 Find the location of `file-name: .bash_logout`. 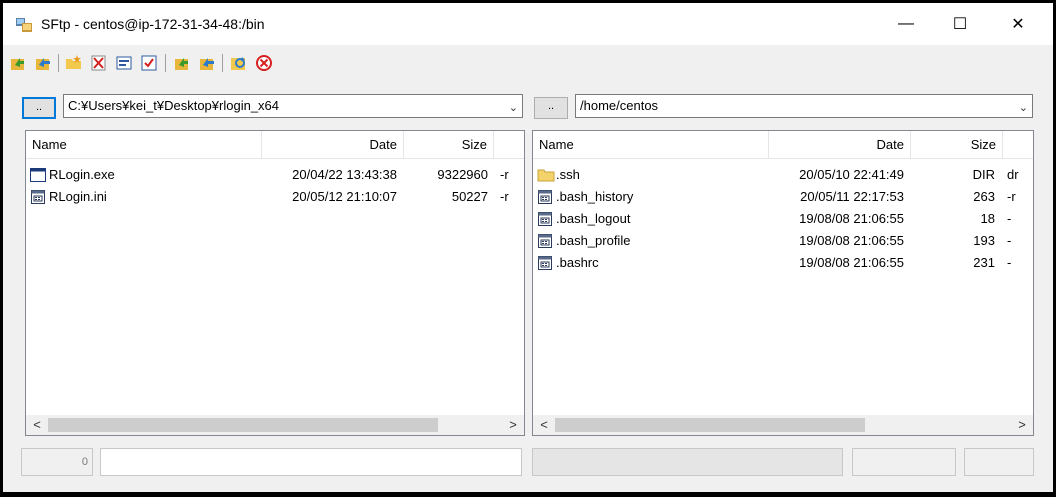

file-name: .bash_logout is located at coordinates (593, 218).